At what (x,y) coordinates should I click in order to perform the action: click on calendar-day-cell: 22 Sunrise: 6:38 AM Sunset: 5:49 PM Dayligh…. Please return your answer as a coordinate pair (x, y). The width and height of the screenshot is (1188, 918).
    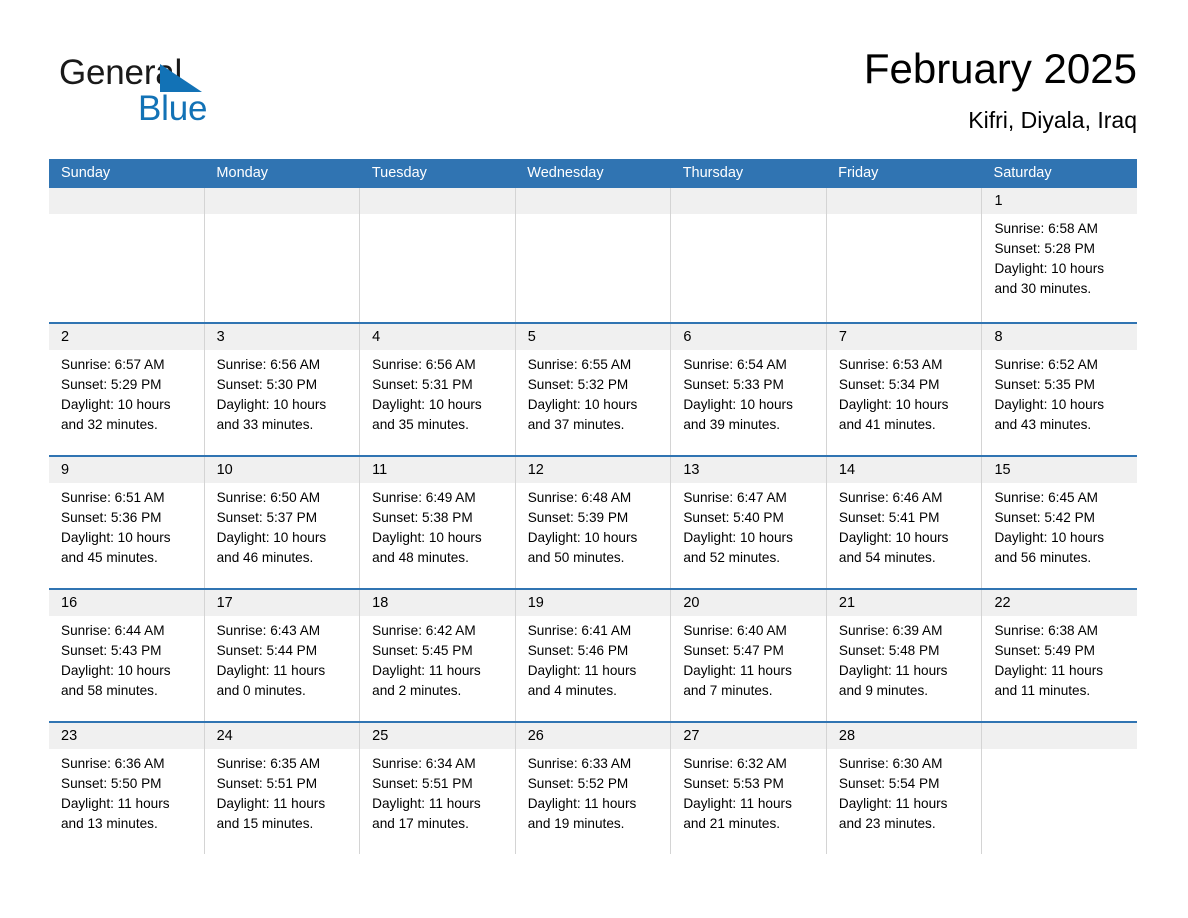
    Looking at the image, I should click on (1060, 655).